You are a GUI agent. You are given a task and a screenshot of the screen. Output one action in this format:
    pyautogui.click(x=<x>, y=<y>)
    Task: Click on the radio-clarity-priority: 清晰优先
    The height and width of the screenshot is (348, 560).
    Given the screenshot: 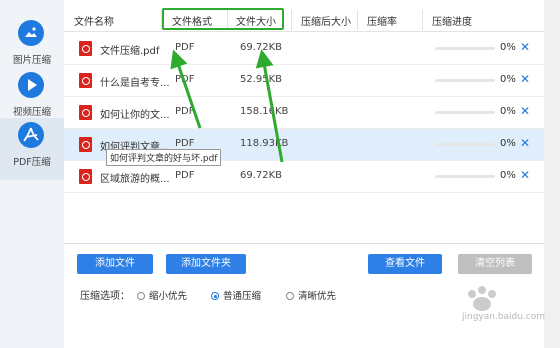 What is the action you would take?
    pyautogui.click(x=311, y=295)
    